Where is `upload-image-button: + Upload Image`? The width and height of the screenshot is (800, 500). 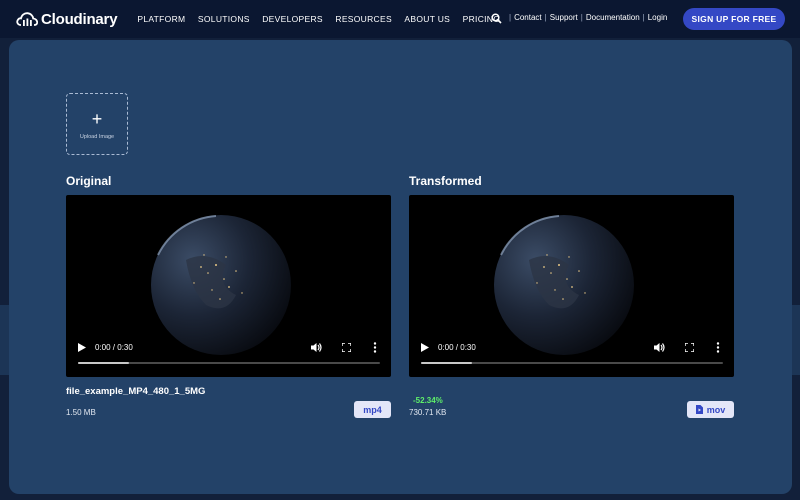 upload-image-button: + Upload Image is located at coordinates (97, 124).